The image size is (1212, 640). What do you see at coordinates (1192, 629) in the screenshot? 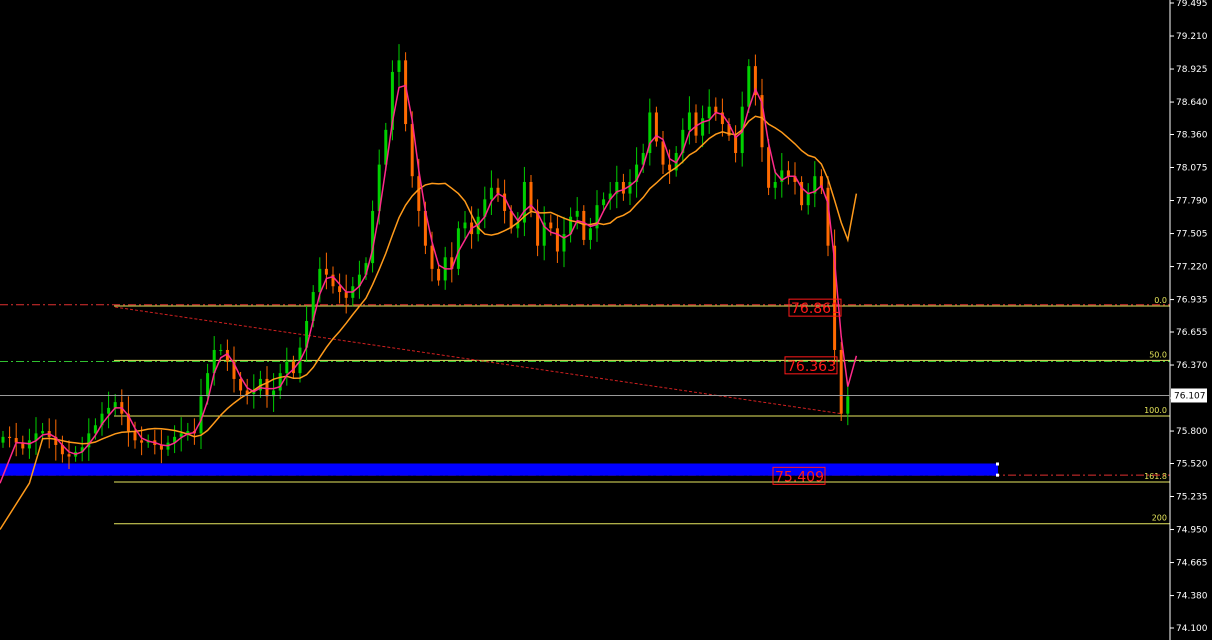
I see `y-tick-label: 74.100` at bounding box center [1192, 629].